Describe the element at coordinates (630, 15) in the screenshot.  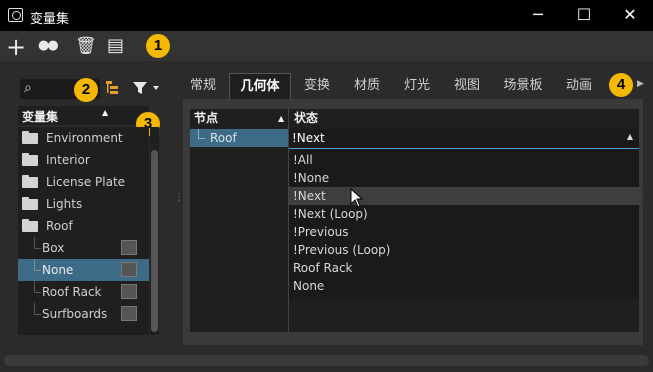
I see `close-button: ✕` at that location.